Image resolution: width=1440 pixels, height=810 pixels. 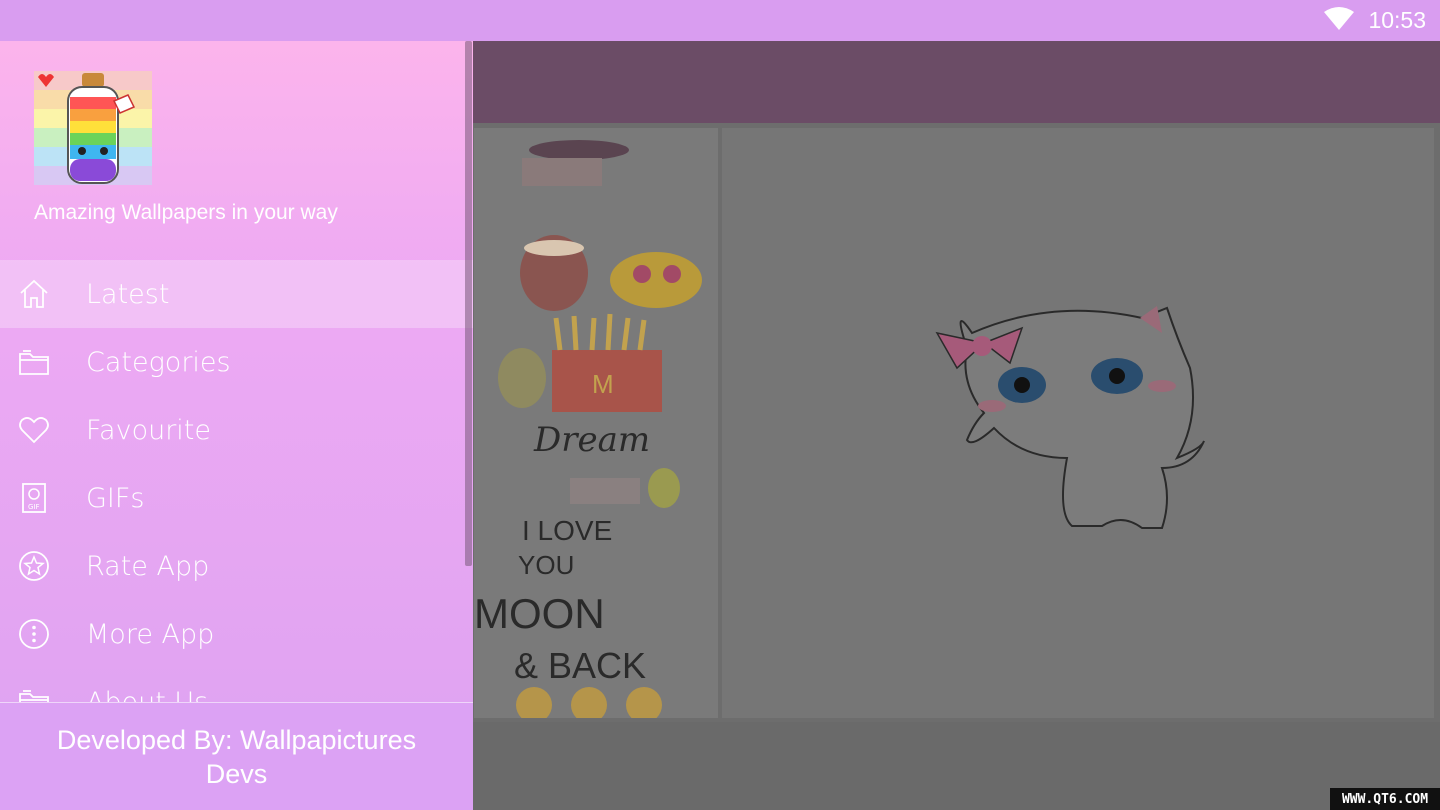 I want to click on svg-text: I LOVE, so click(x=567, y=530).